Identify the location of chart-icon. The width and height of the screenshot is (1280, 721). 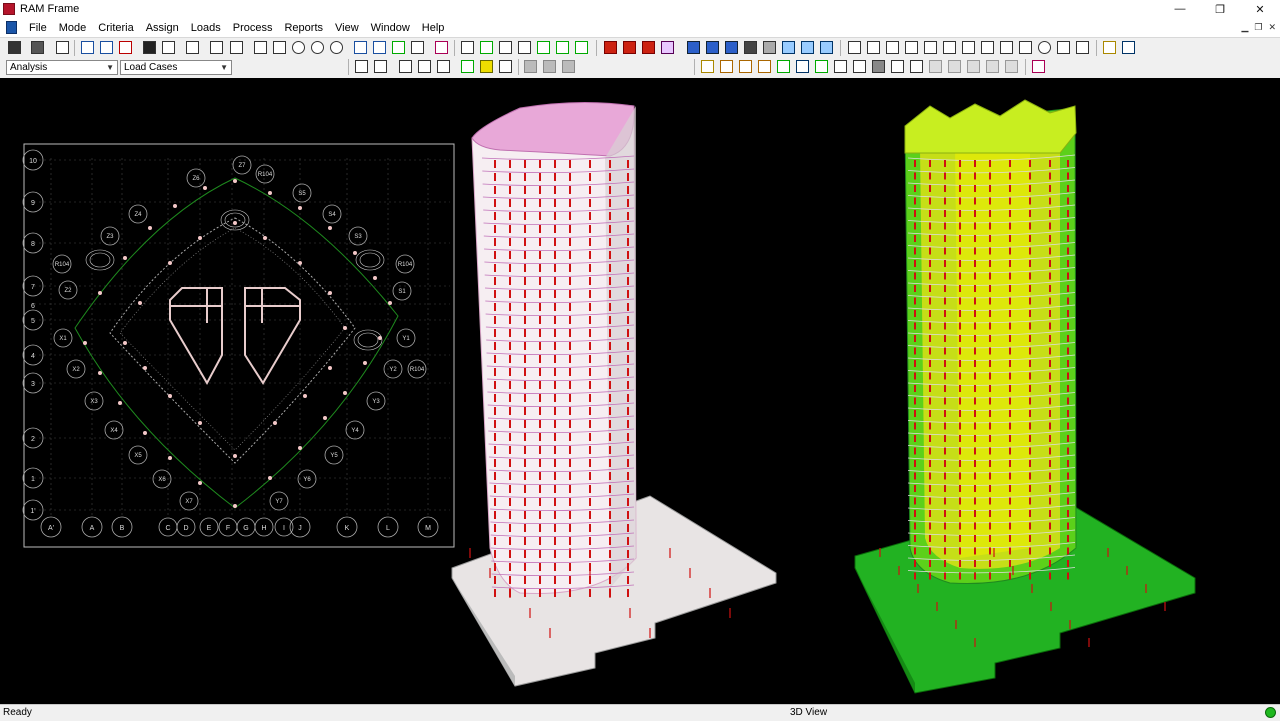
(807, 47).